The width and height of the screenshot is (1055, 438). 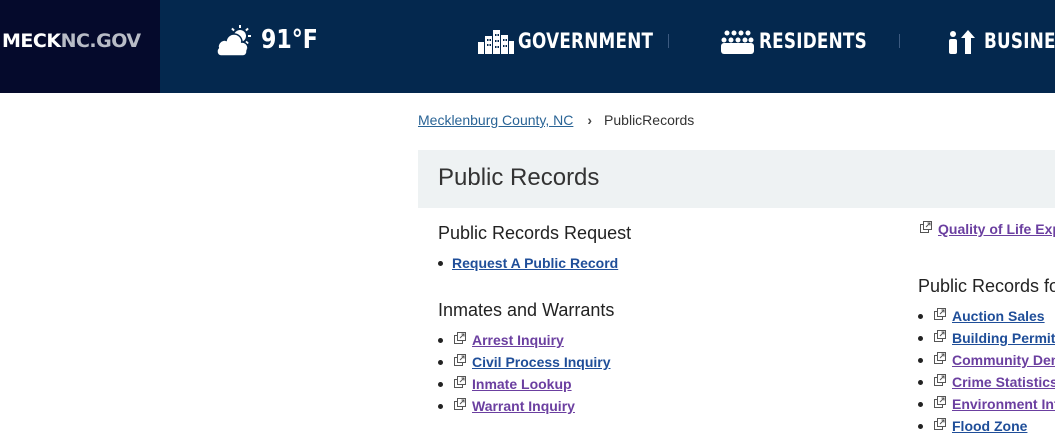 I want to click on section-heading-records-for: Public Records fo, so click(x=986, y=286).